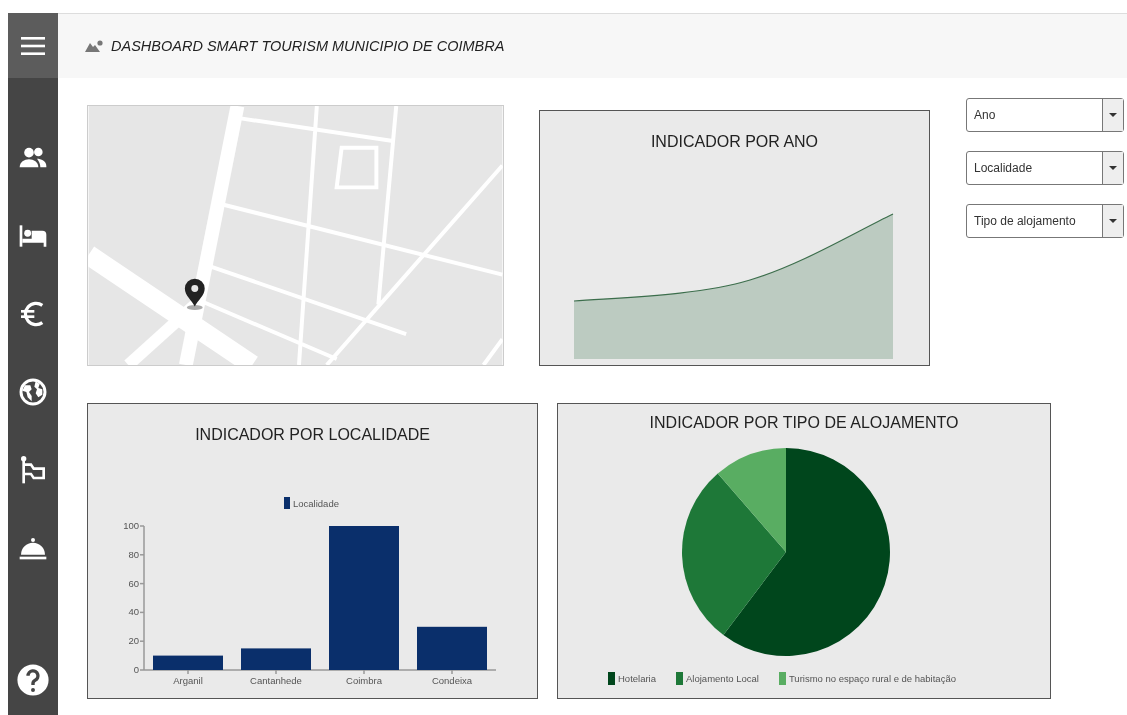 The height and width of the screenshot is (715, 1127). What do you see at coordinates (312, 435) in the screenshot?
I see `chart-title: INDICADOR POR LOCALIDADE` at bounding box center [312, 435].